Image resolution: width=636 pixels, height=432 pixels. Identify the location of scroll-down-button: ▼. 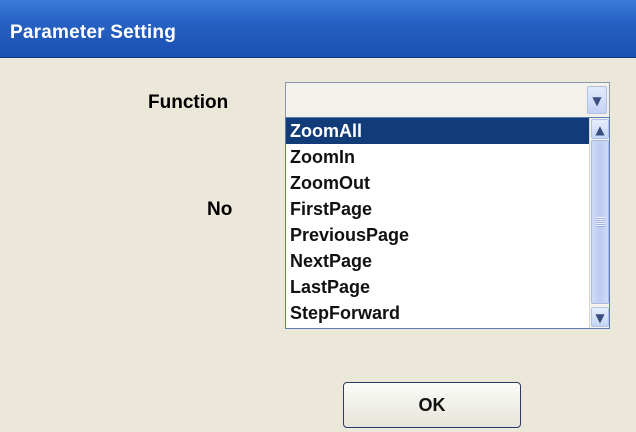
(600, 317).